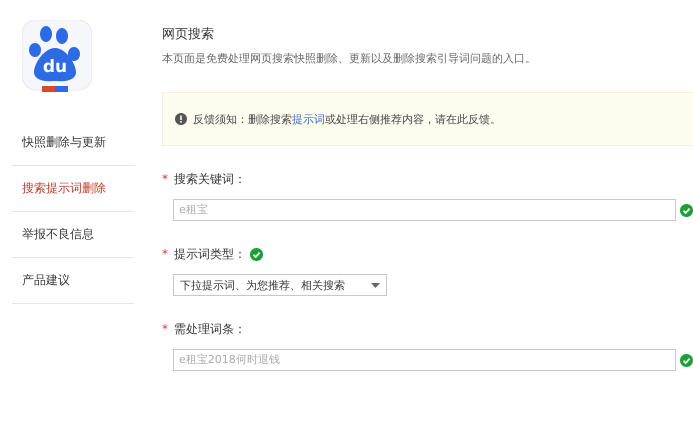  I want to click on page-description: 本页面是免费处理网页搜索快照删除、更新以及删除搜索引导词问题的入口。, so click(349, 59).